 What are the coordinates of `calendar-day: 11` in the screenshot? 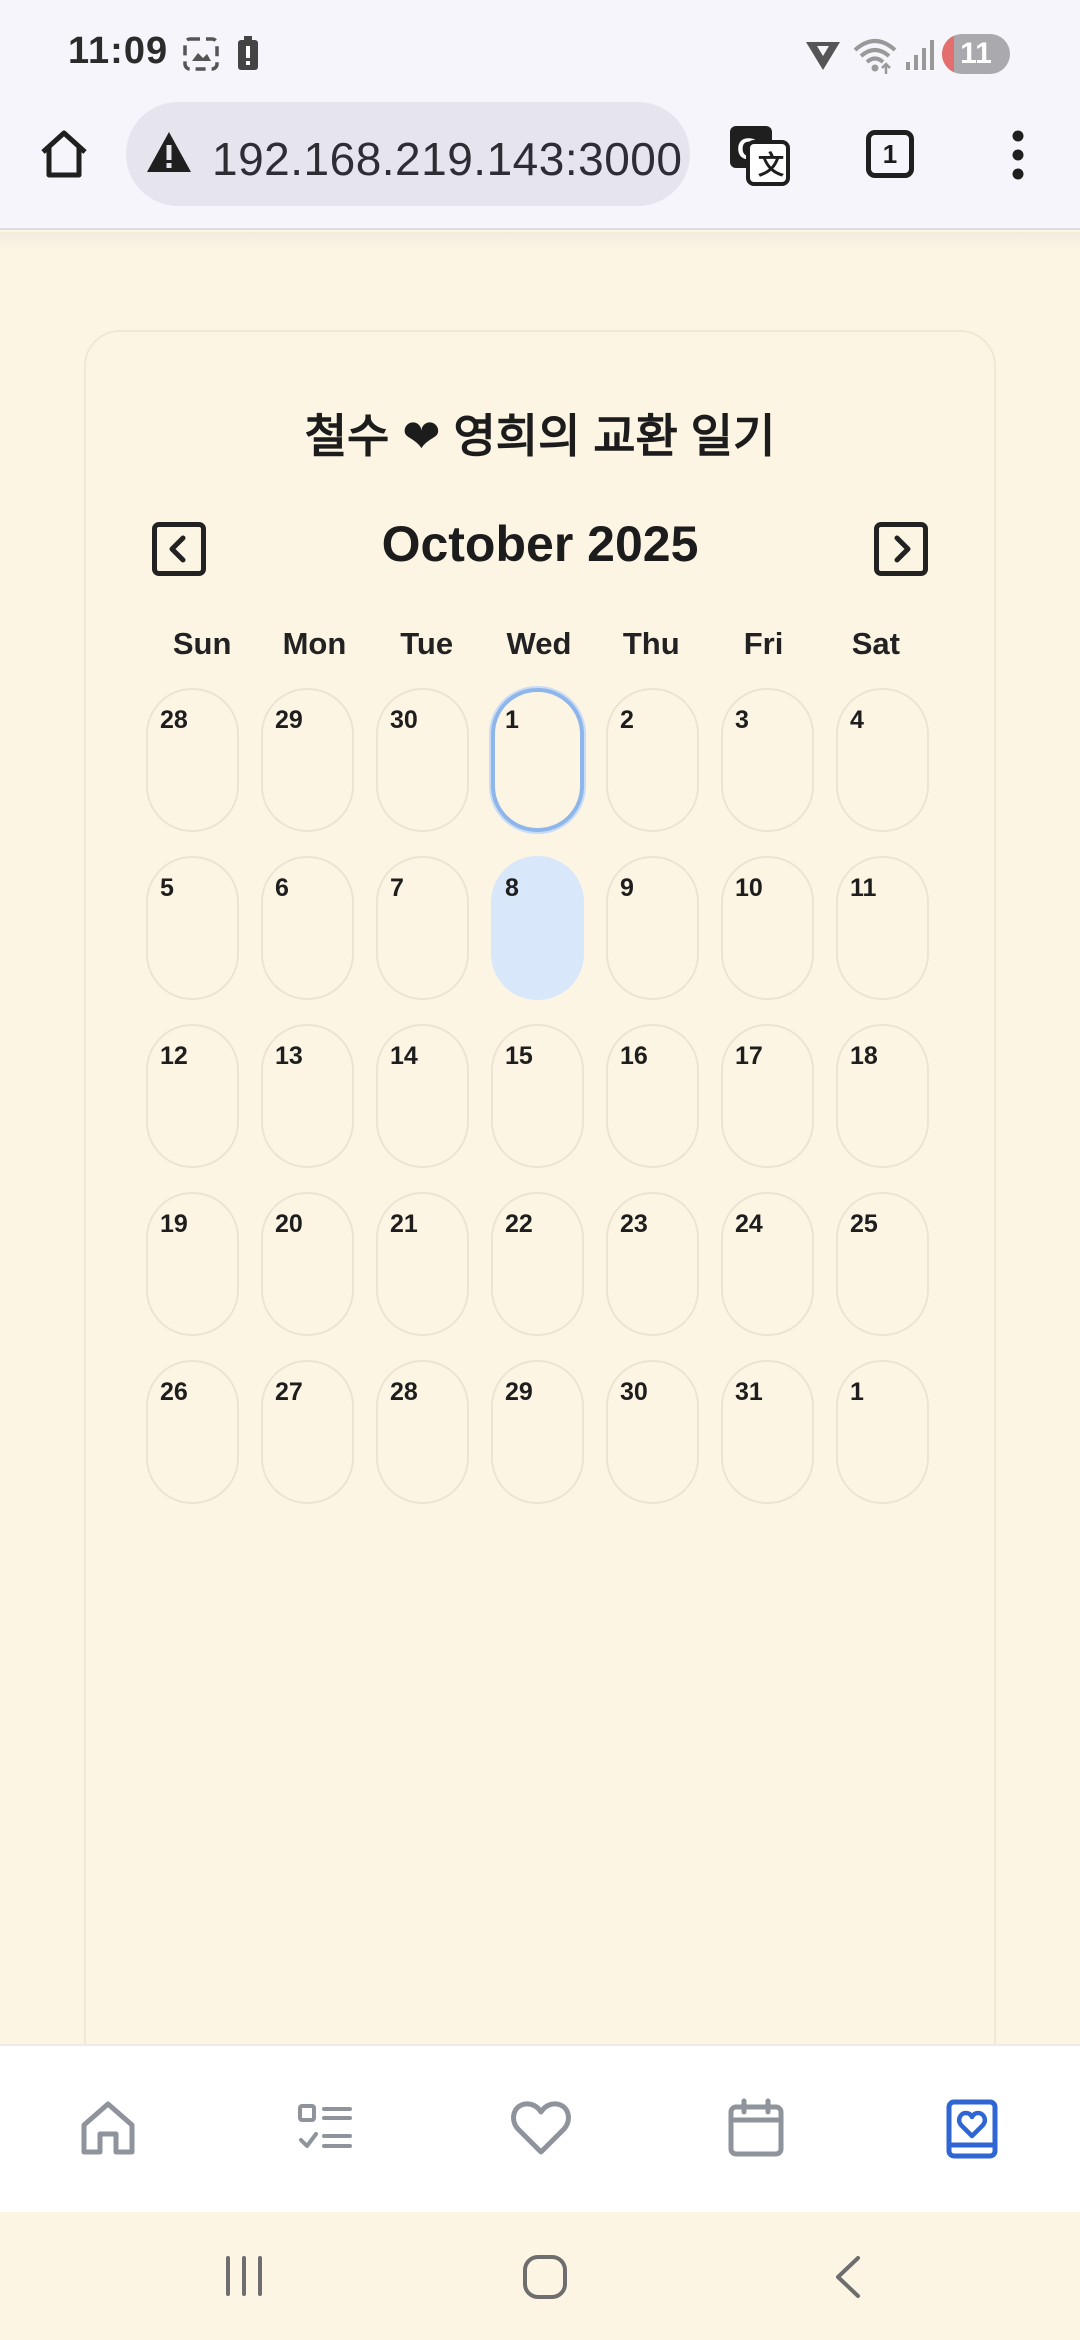 It's located at (882, 928).